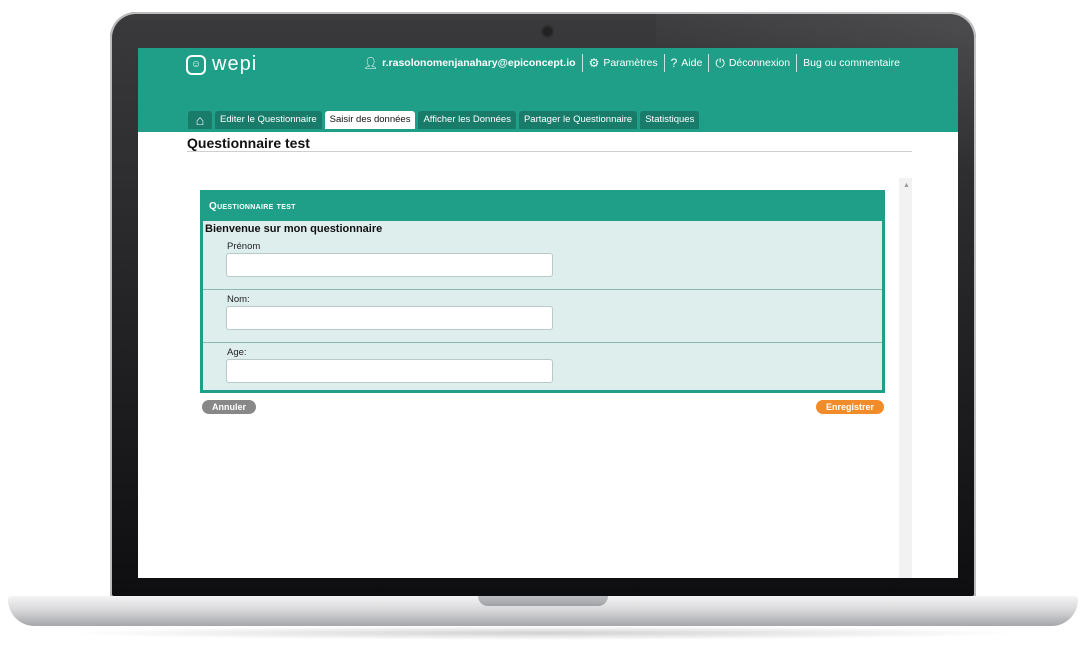 The height and width of the screenshot is (659, 1085). What do you see at coordinates (248, 143) in the screenshot?
I see `page-title: Questionnaire test` at bounding box center [248, 143].